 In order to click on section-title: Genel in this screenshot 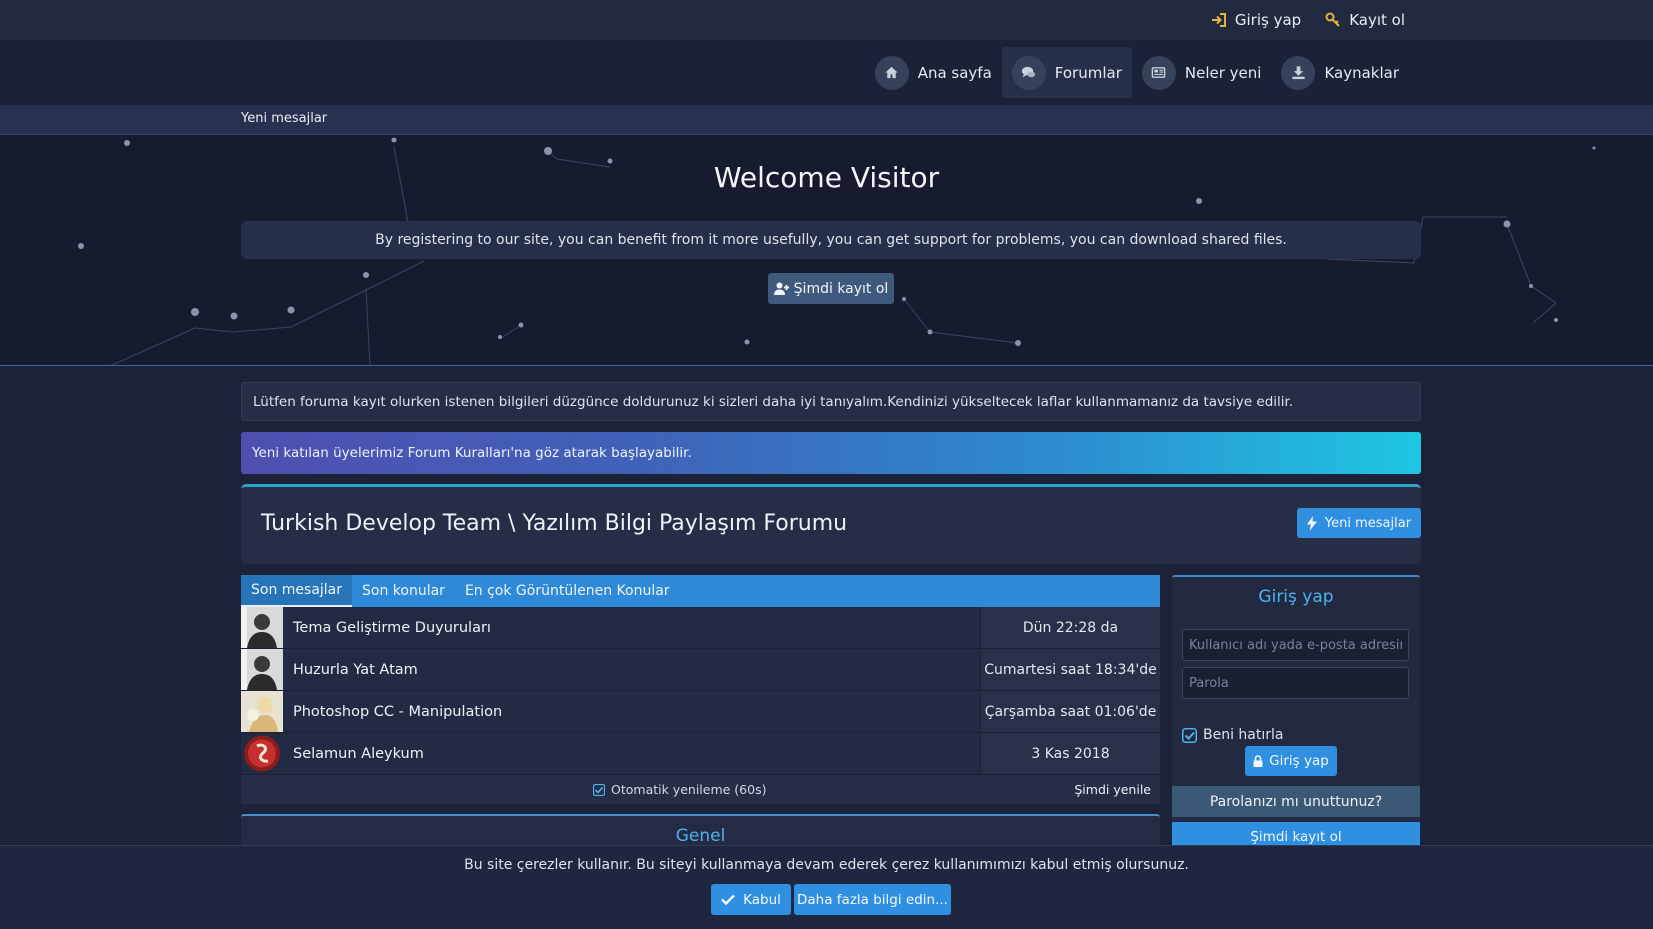, I will do `click(701, 836)`.